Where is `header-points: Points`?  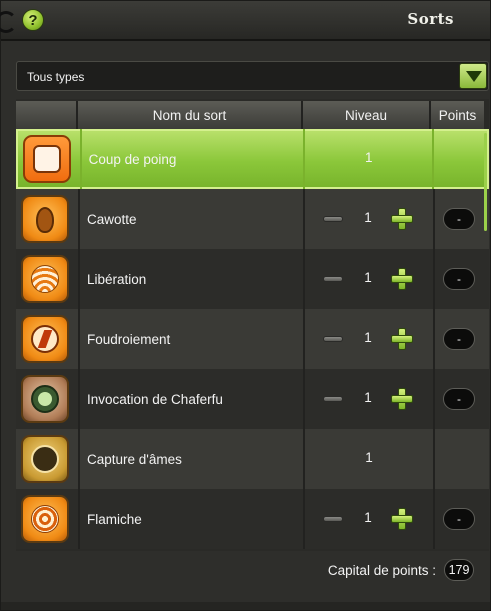
header-points: Points is located at coordinates (457, 115).